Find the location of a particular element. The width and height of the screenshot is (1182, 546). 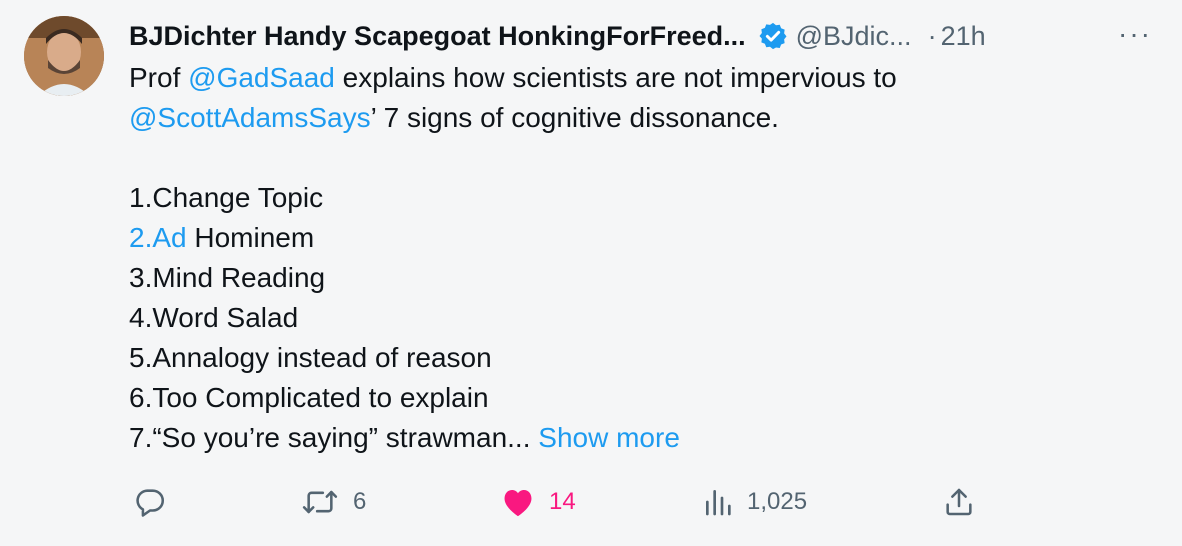

timestamp: 21h is located at coordinates (963, 36).